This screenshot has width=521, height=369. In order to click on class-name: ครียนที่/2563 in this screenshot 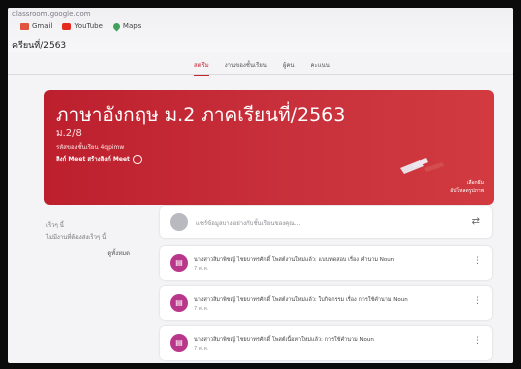, I will do `click(39, 45)`.